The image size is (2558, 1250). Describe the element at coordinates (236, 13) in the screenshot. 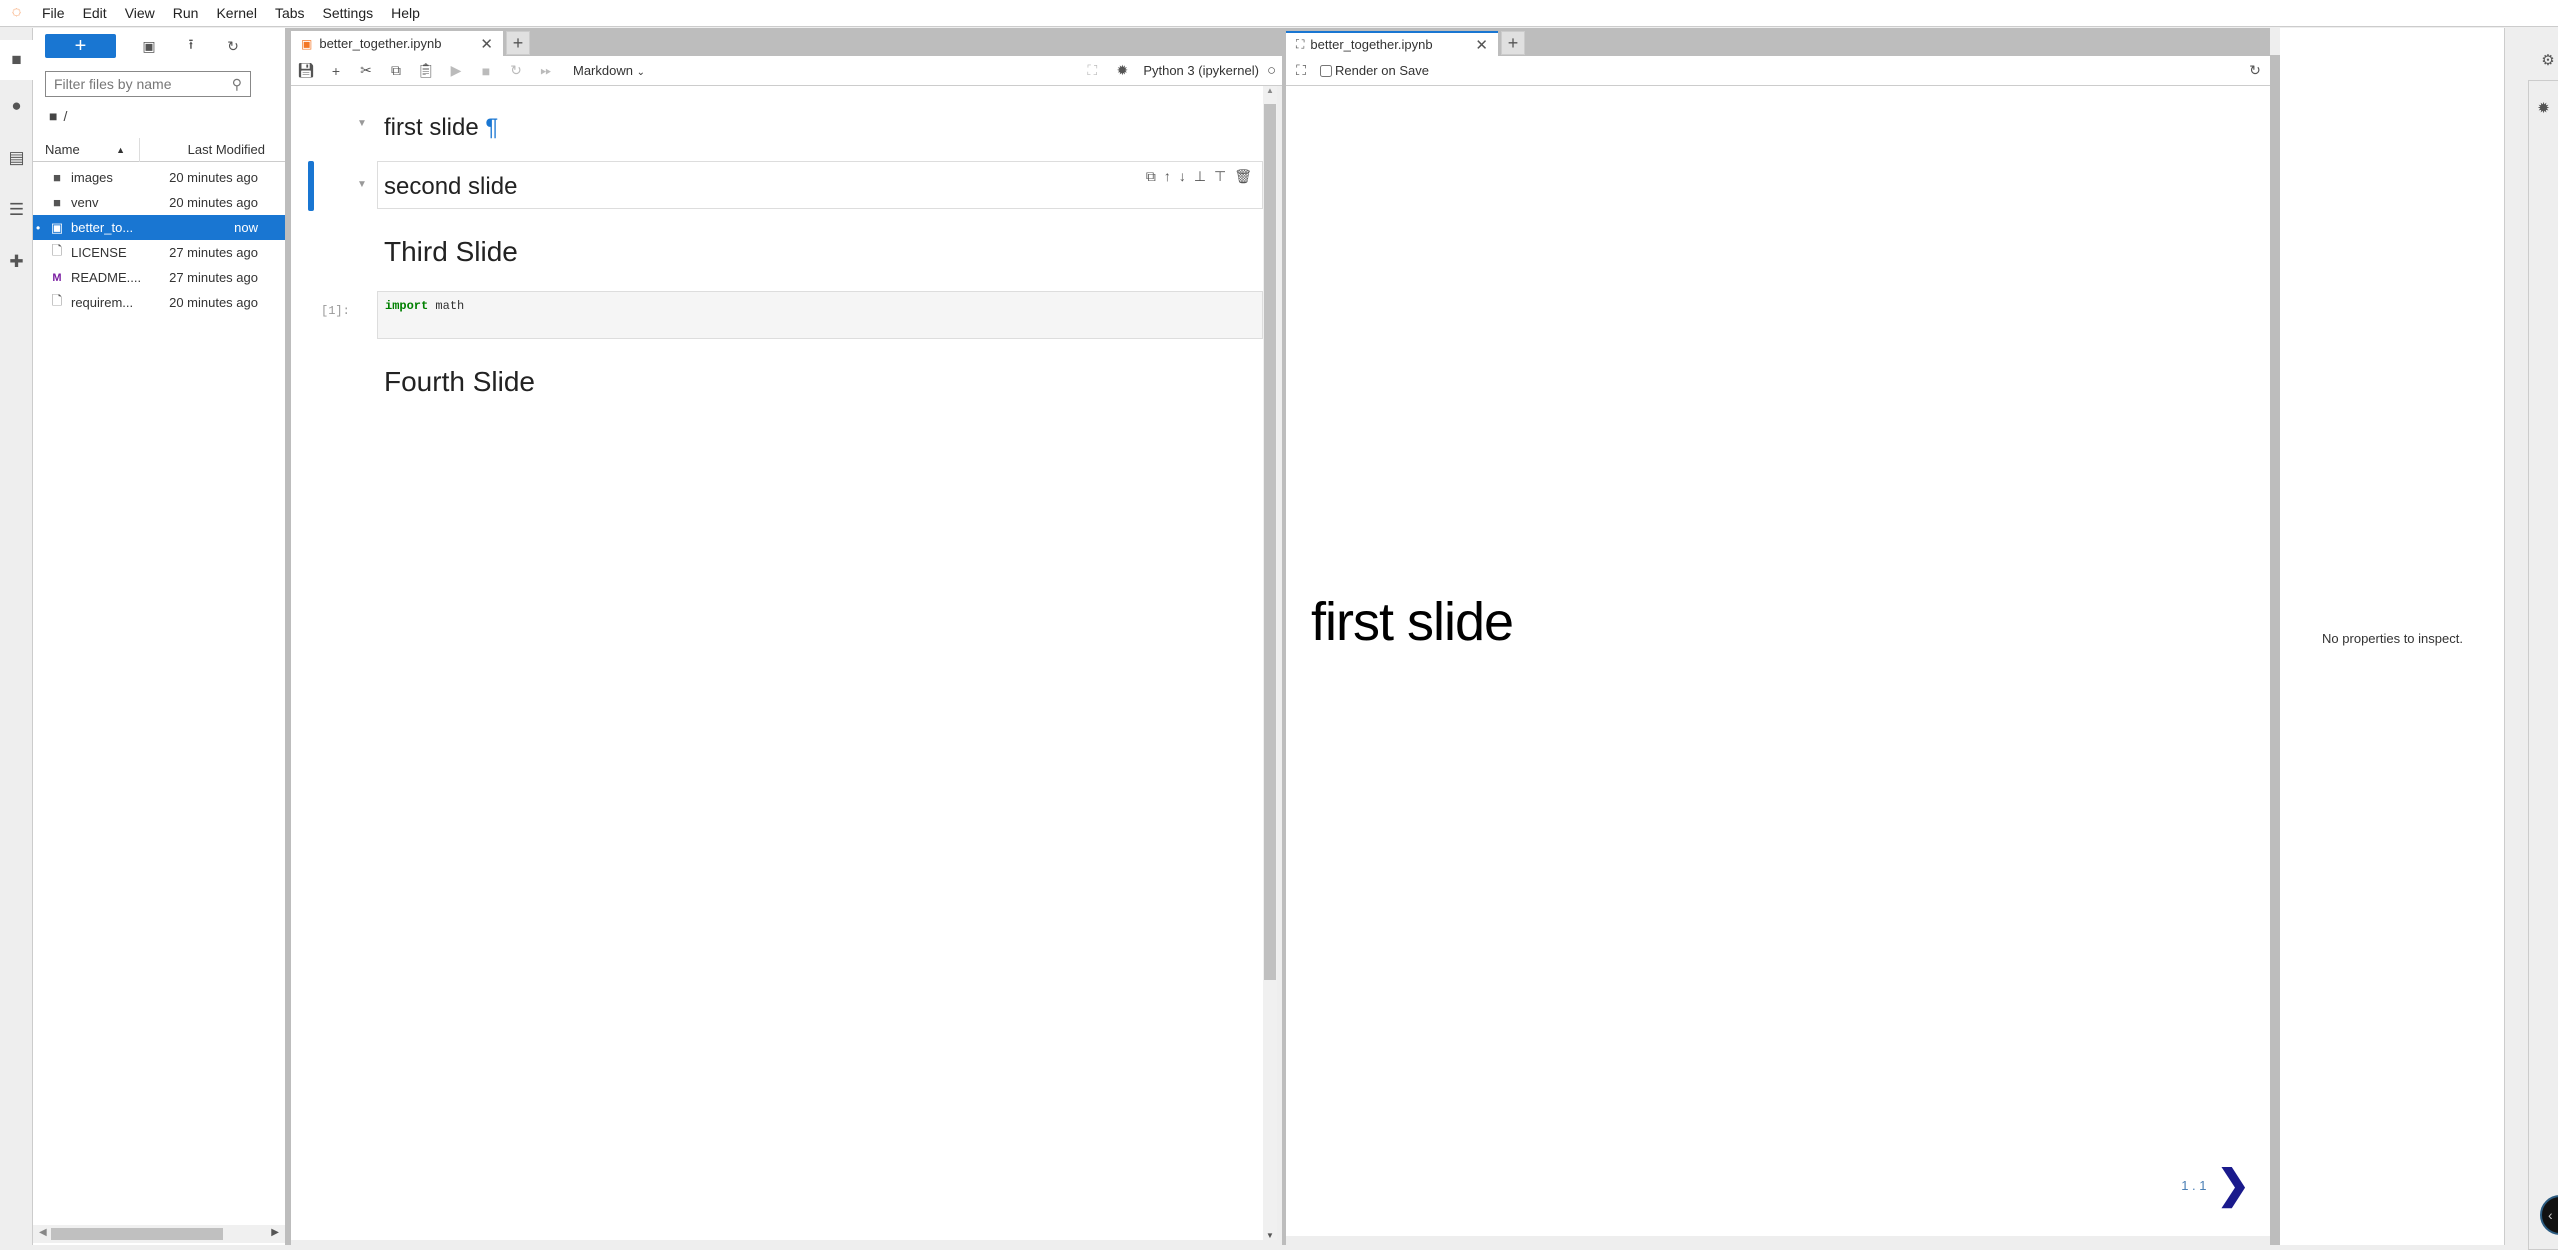

I see `menu-kernel: Kernel` at that location.